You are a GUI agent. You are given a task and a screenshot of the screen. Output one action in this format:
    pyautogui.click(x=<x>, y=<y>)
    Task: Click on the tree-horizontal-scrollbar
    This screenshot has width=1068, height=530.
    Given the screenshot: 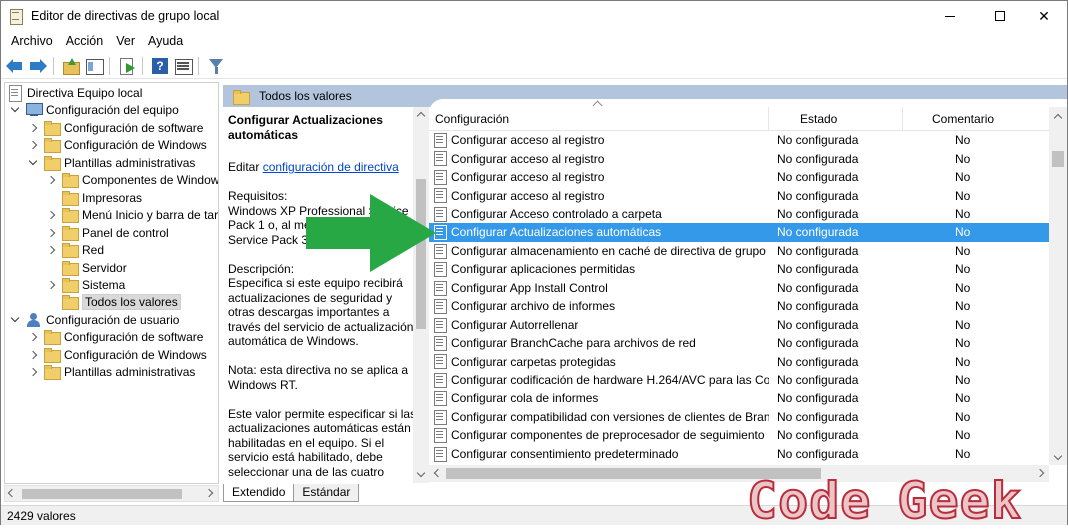 What is the action you would take?
    pyautogui.click(x=111, y=493)
    